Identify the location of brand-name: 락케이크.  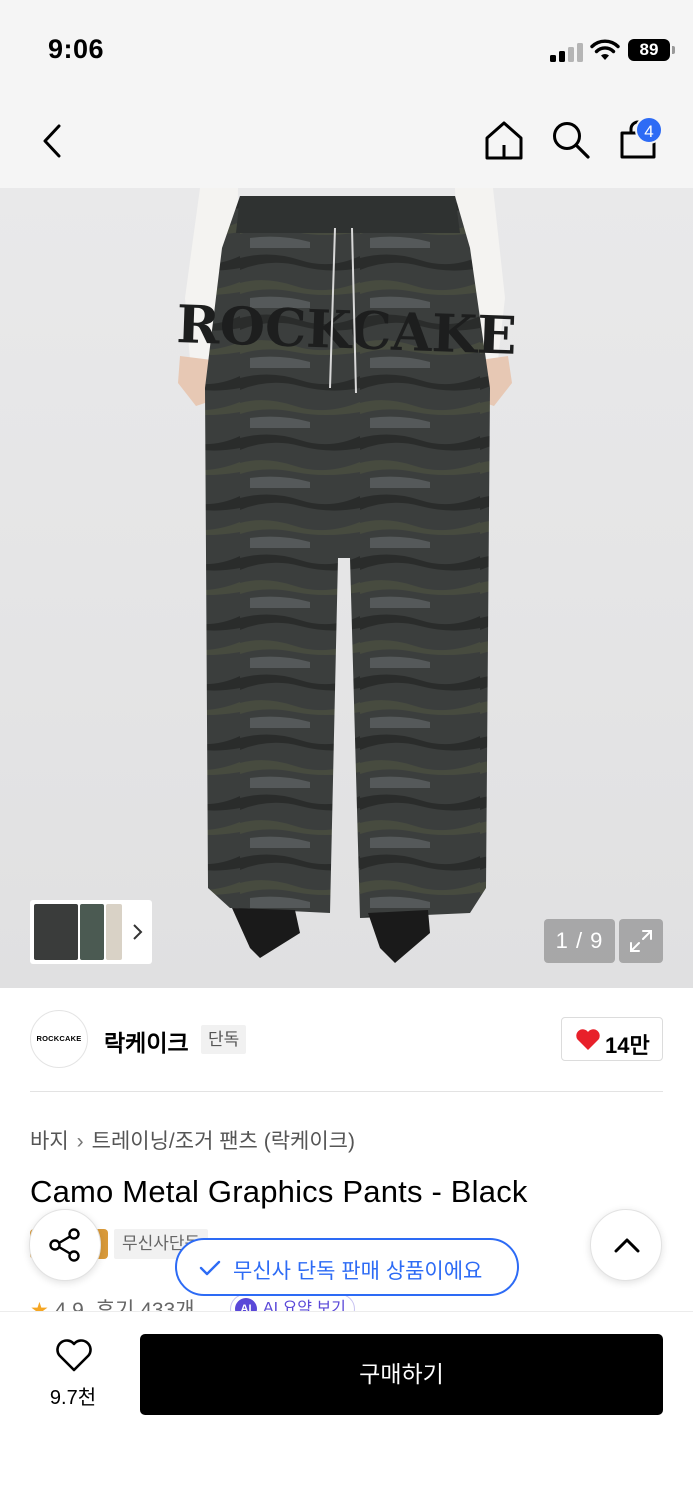
(146, 1041).